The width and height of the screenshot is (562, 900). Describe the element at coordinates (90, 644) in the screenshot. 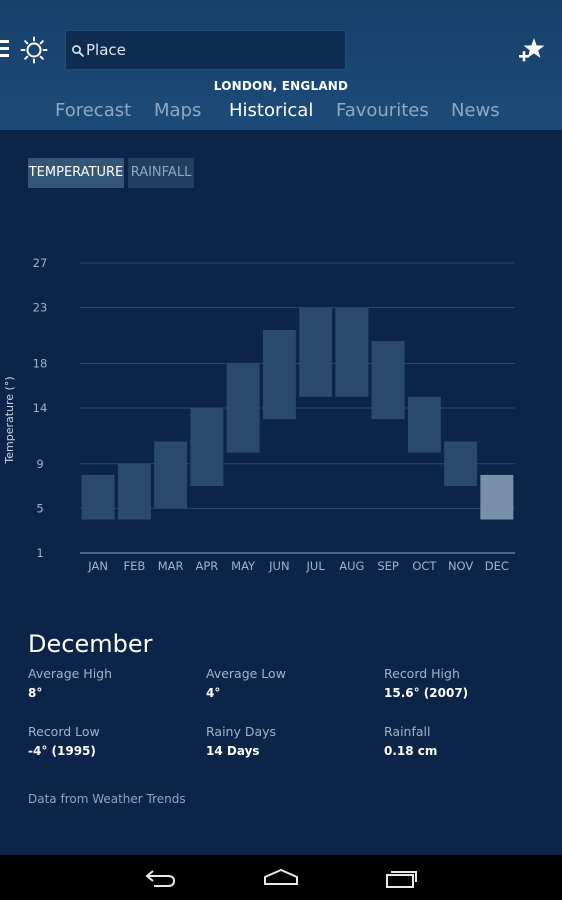

I see `selected-month-title: December` at that location.